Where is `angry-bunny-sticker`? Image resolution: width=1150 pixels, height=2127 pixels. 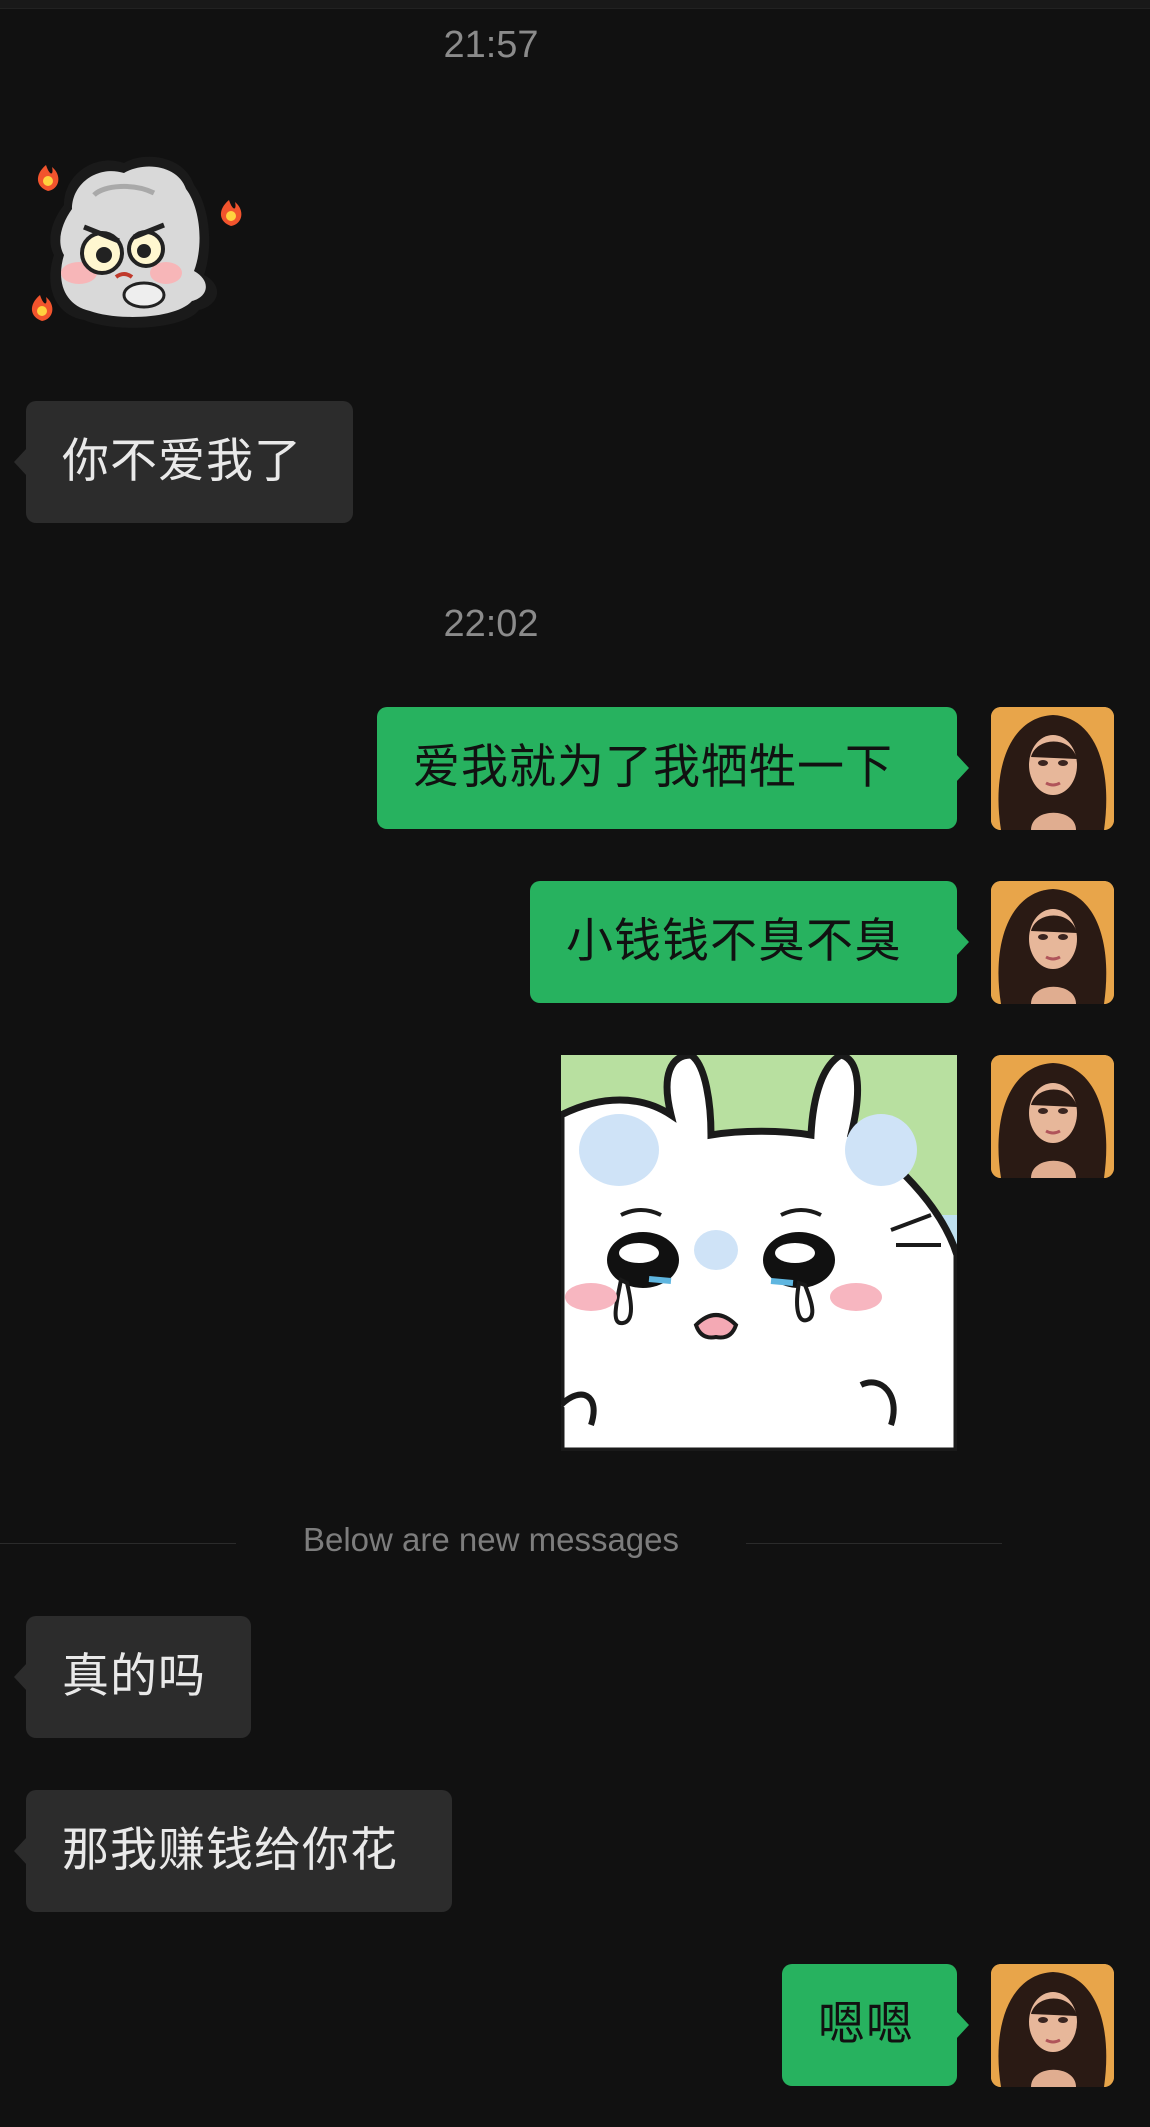
angry-bunny-sticker is located at coordinates (139, 240).